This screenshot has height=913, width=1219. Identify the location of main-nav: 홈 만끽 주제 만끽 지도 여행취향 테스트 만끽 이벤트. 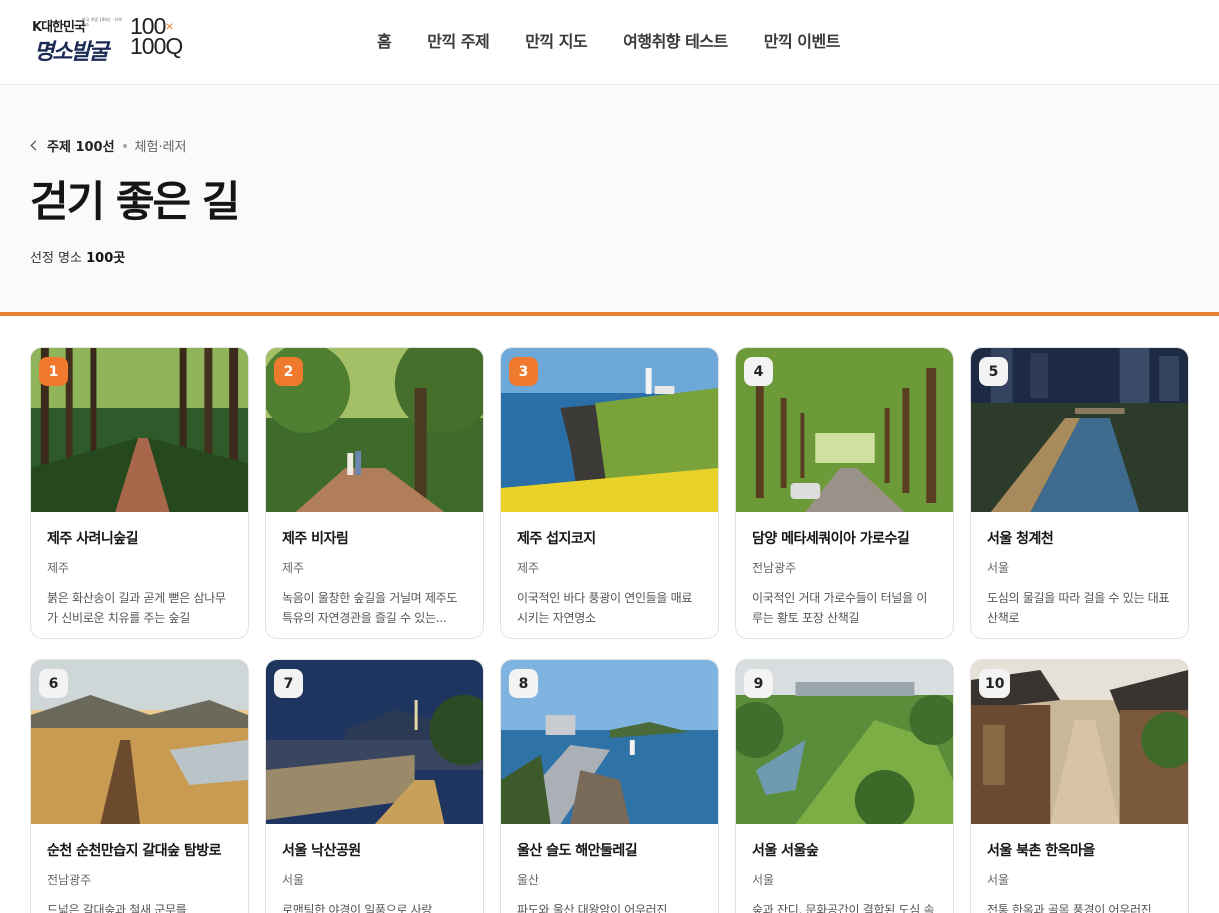
(626, 40).